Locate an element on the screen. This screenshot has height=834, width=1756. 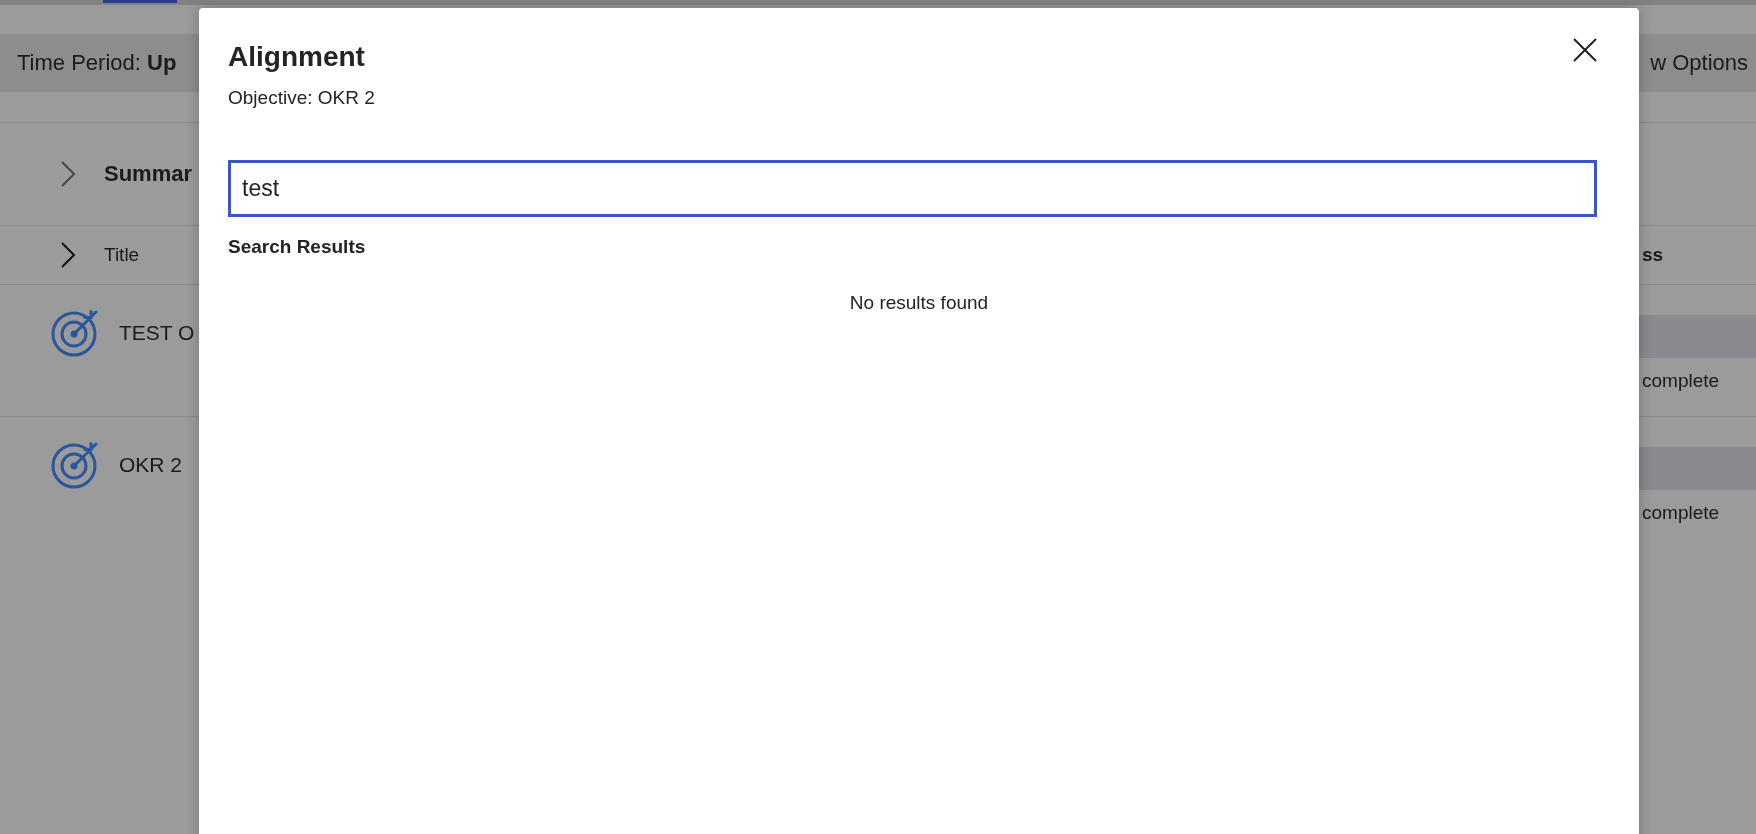
close-icon is located at coordinates (1585, 50).